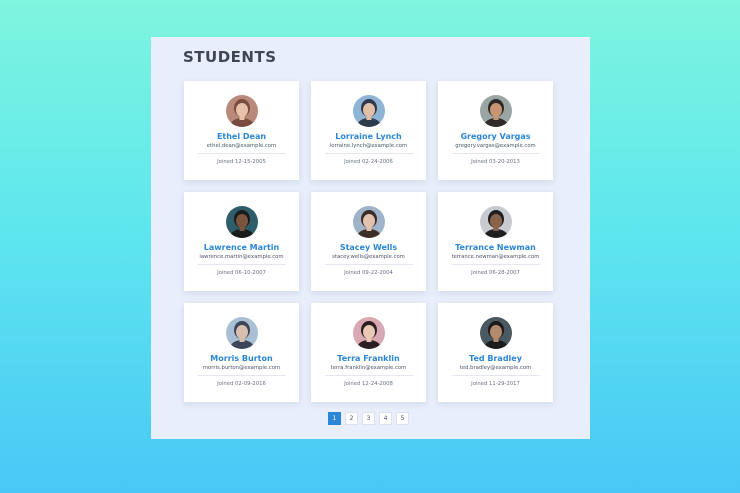  Describe the element at coordinates (241, 247) in the screenshot. I see `student-name: Lawrence Martin` at that location.